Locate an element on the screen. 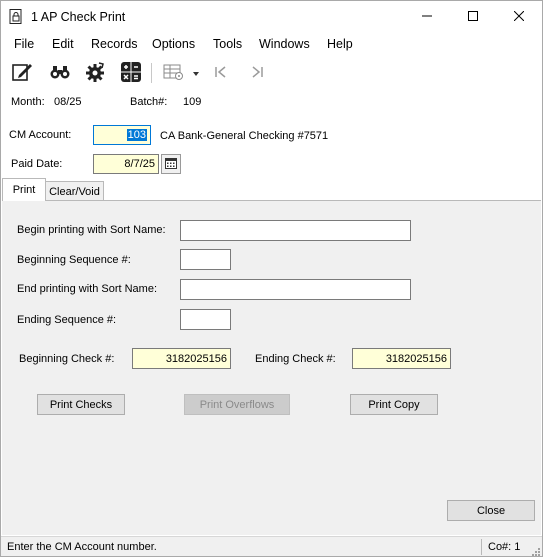 This screenshot has height=557, width=543. settings-gear-icon is located at coordinates (95, 73).